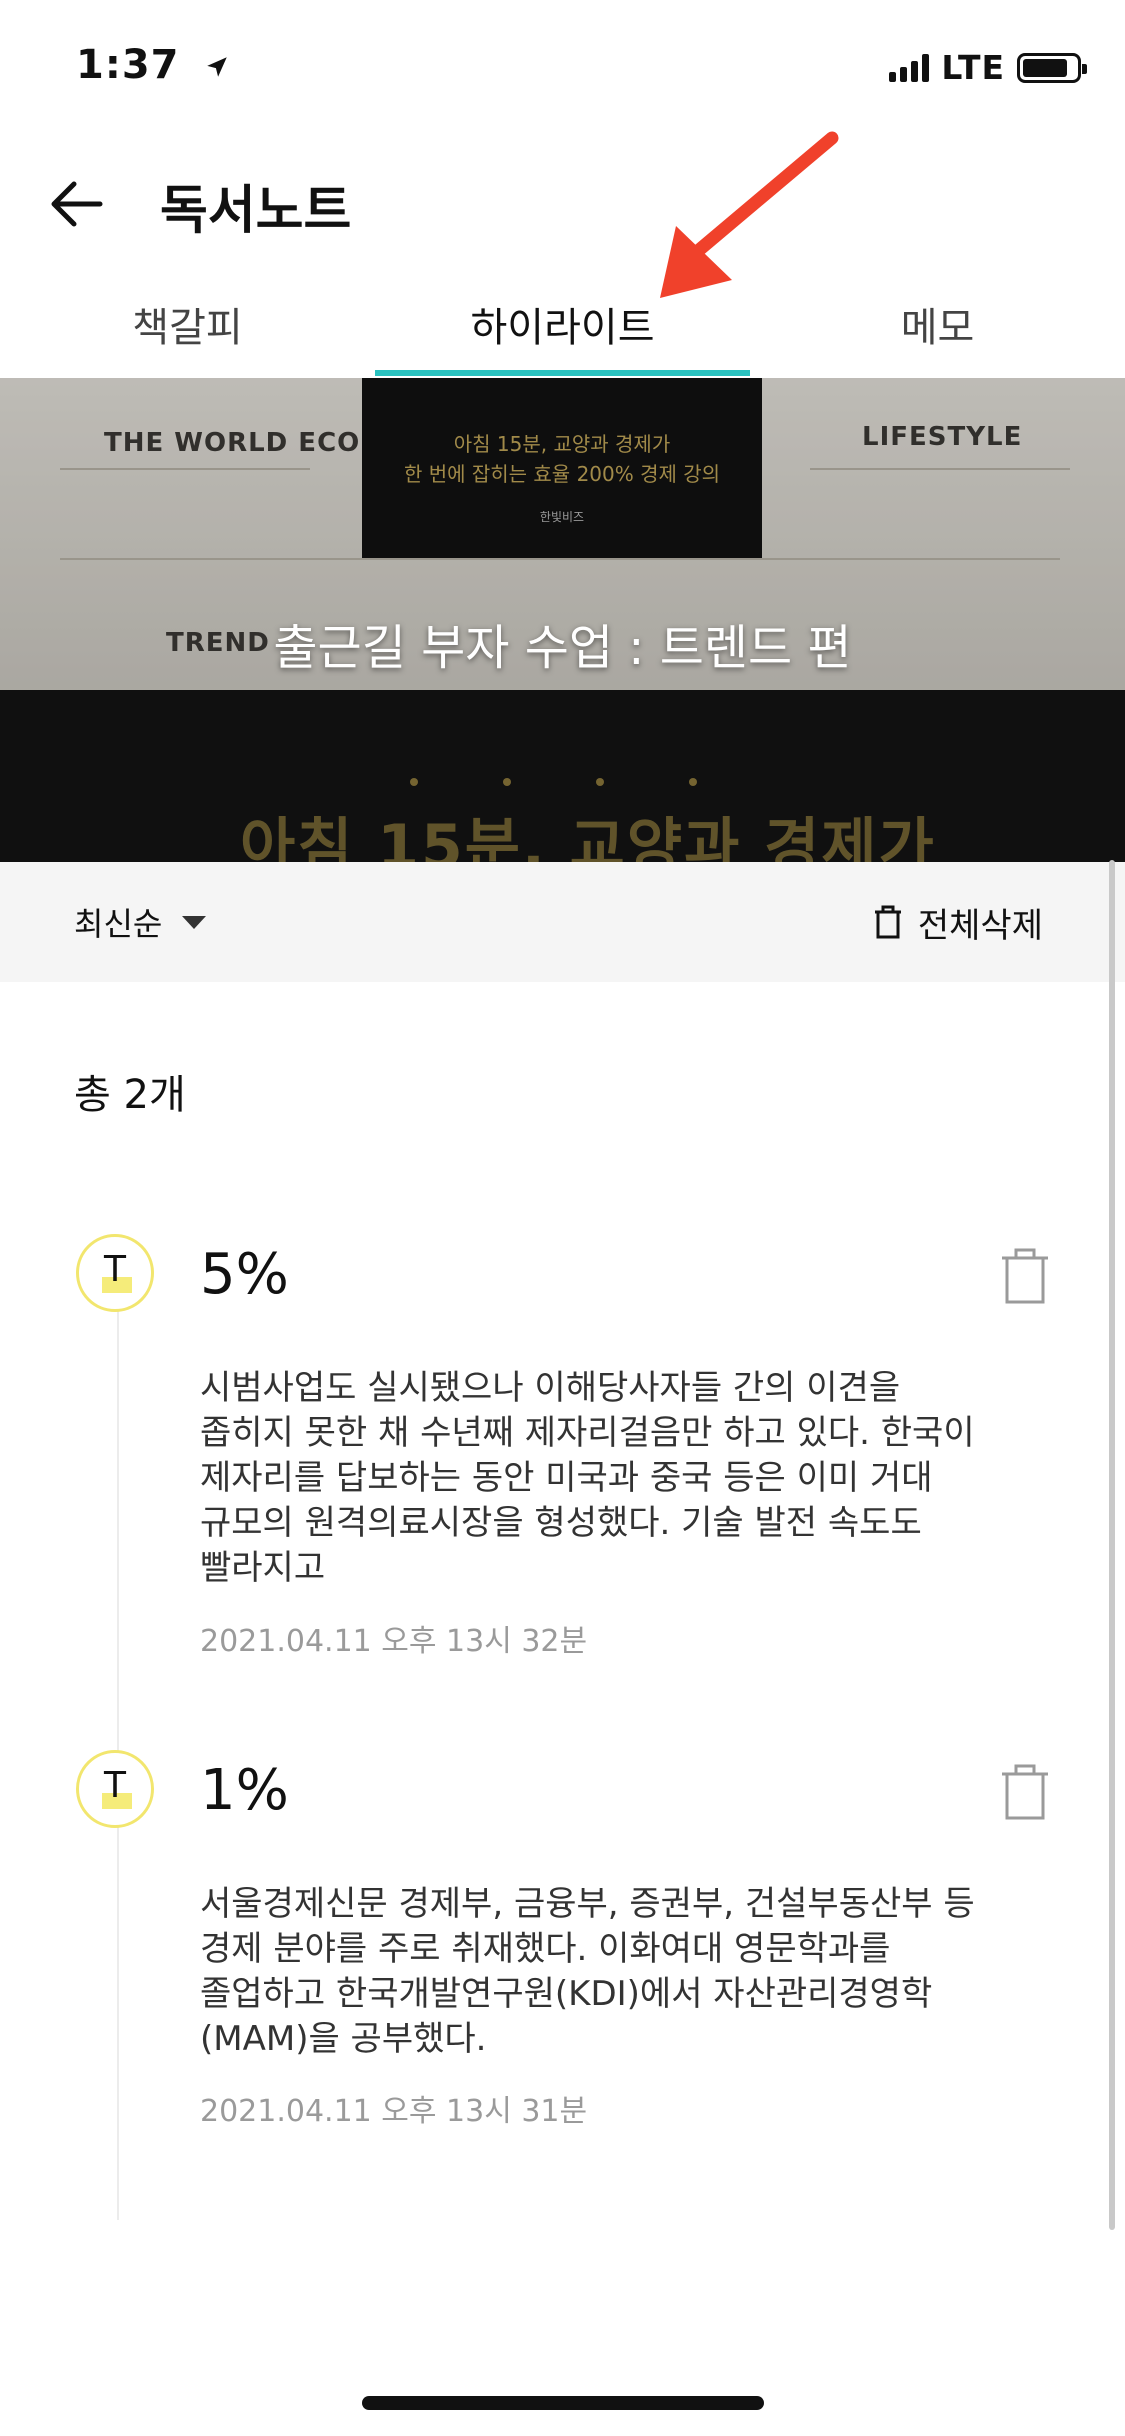 The width and height of the screenshot is (1125, 2436). What do you see at coordinates (128, 65) in the screenshot?
I see `status-time-text: 1:37` at bounding box center [128, 65].